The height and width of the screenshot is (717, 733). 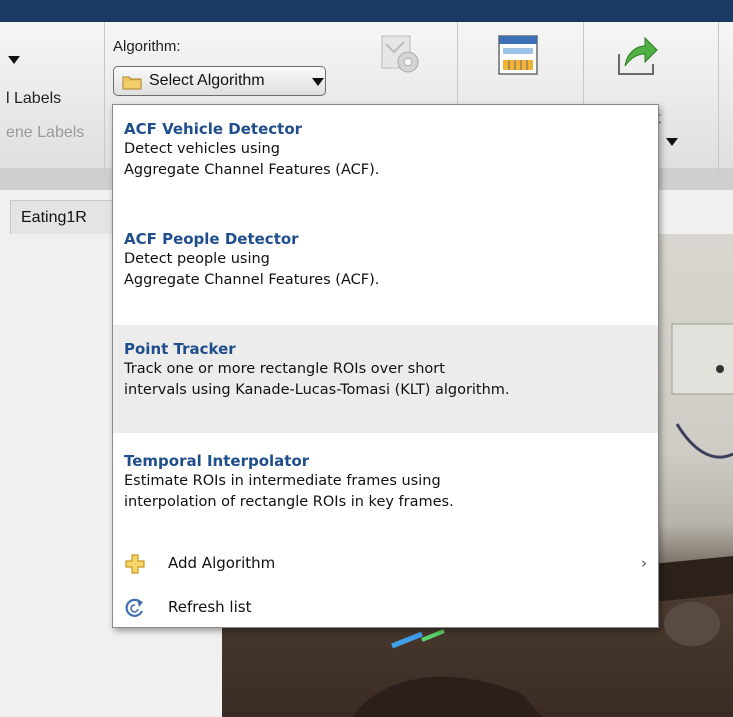 What do you see at coordinates (385, 564) in the screenshot?
I see `add-algorithm-menu-item: Add Algorithm ›` at bounding box center [385, 564].